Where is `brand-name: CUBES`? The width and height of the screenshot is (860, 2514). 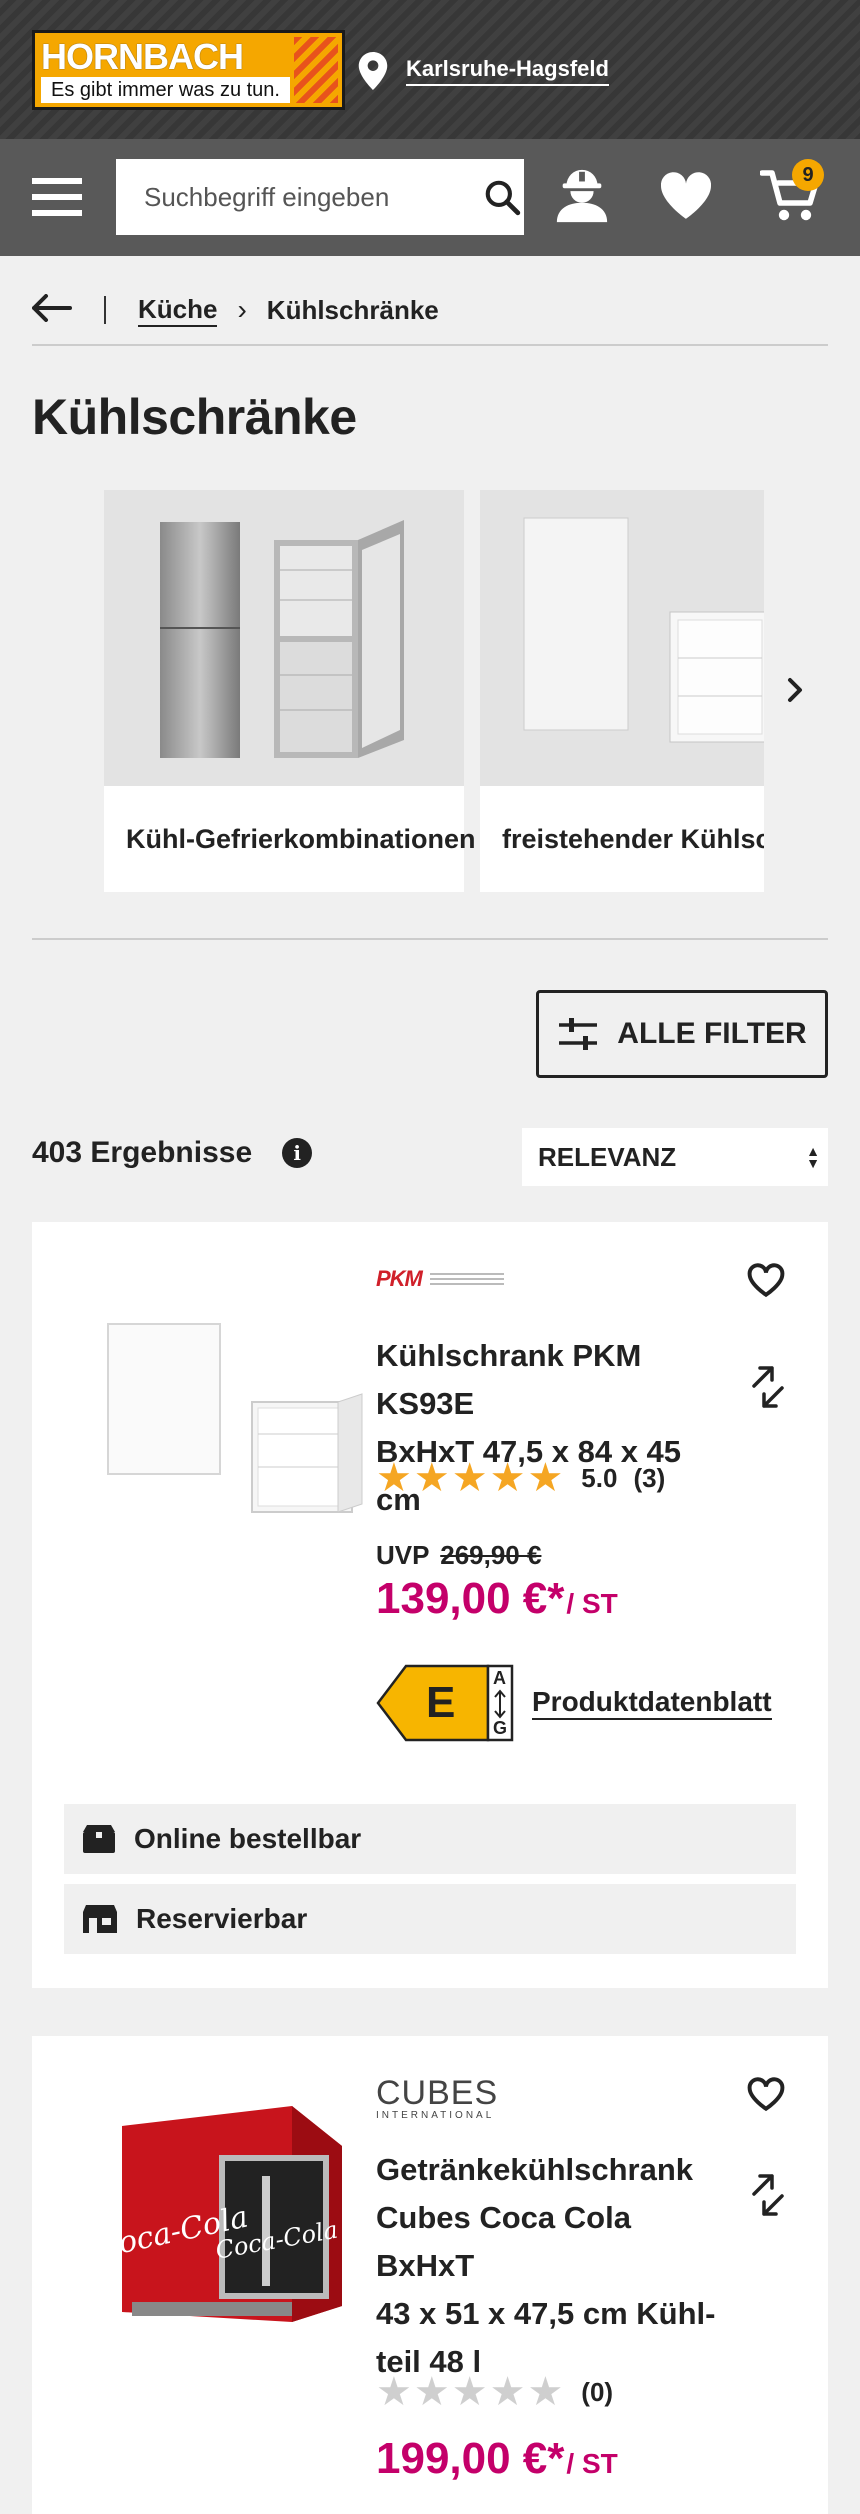 brand-name: CUBES is located at coordinates (437, 2093).